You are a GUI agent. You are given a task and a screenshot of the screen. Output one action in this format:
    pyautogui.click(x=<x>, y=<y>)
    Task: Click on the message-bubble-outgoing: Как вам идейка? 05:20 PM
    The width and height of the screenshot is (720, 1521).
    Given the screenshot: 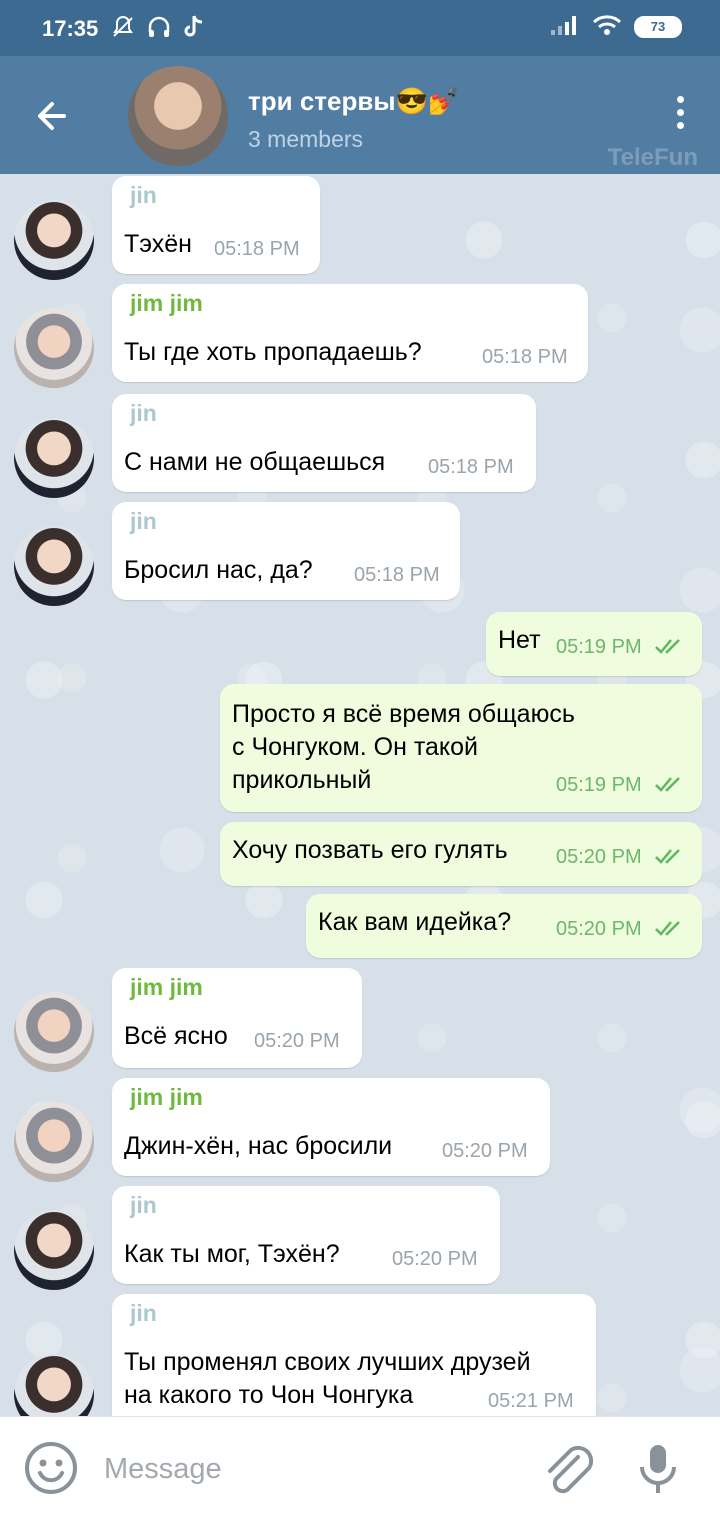 What is the action you would take?
    pyautogui.click(x=504, y=926)
    